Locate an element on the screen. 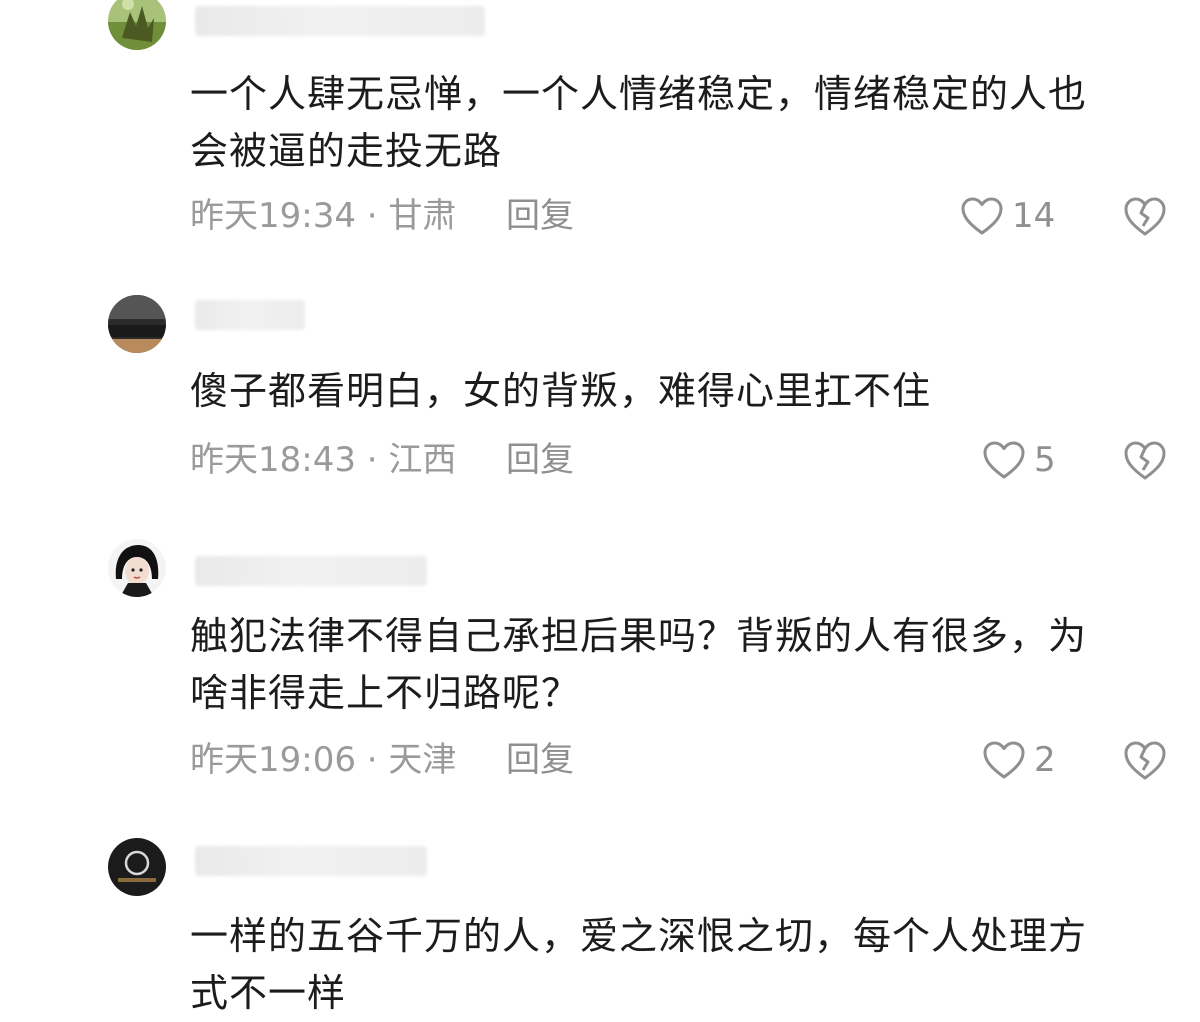 The height and width of the screenshot is (1022, 1200). comment-meta: 昨天18:43 · 江西 回复 is located at coordinates (382, 460).